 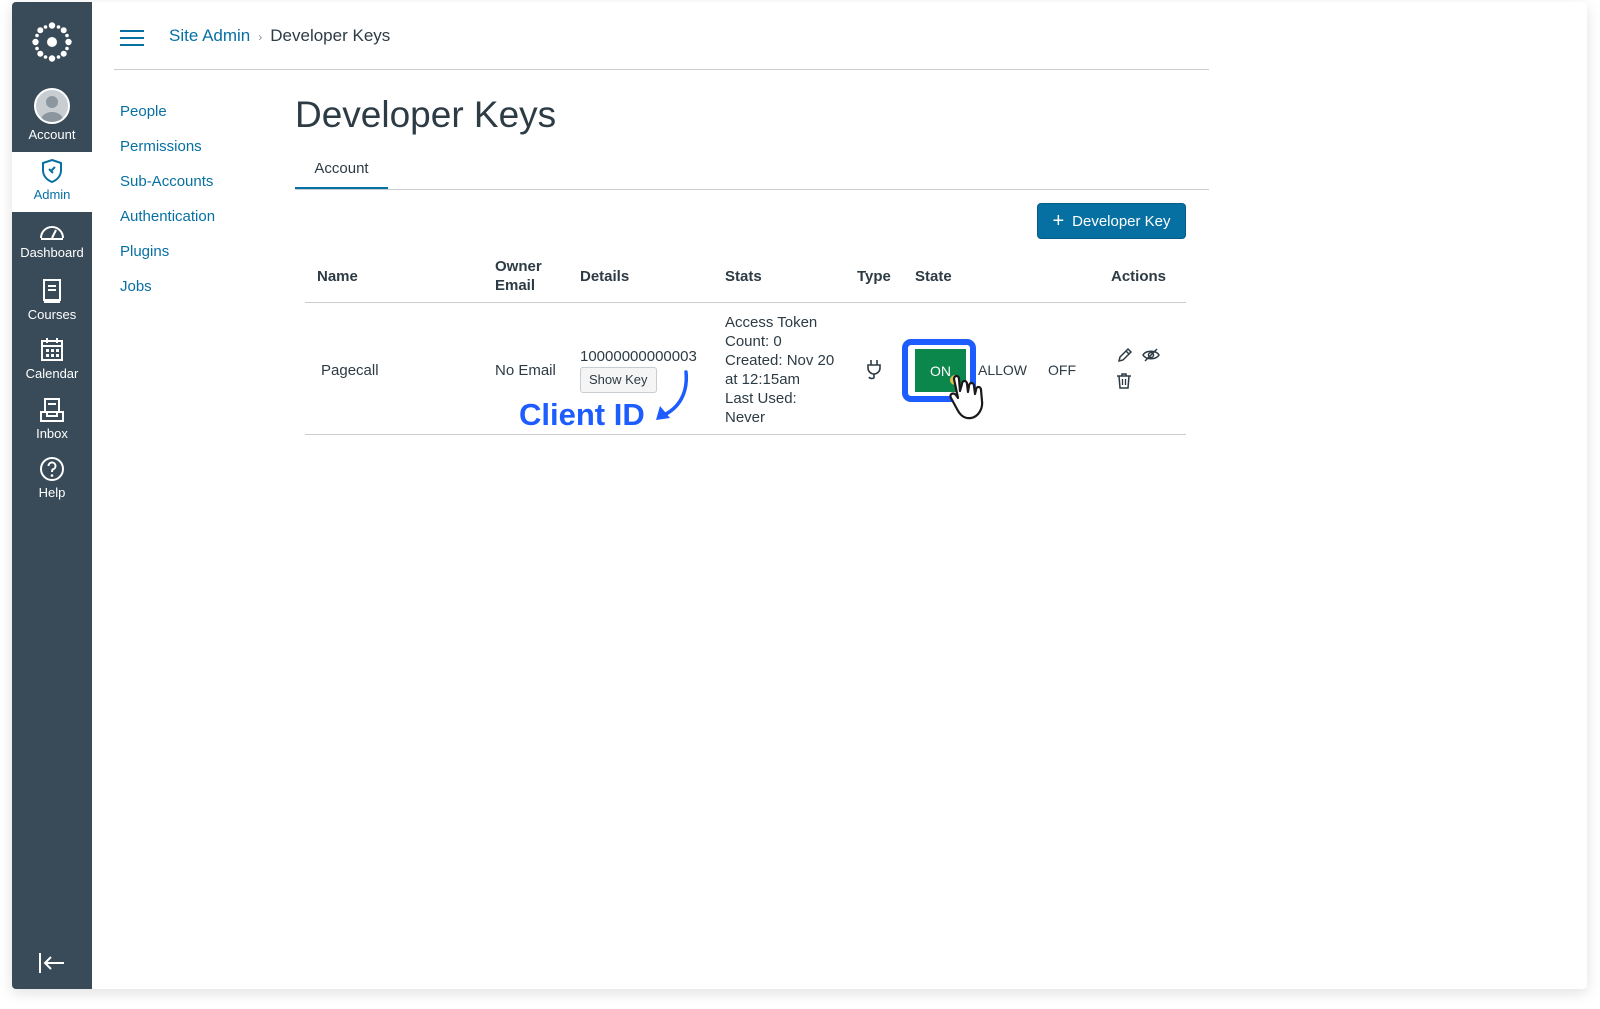 What do you see at coordinates (743, 276) in the screenshot?
I see `col-header-stats: Stats` at bounding box center [743, 276].